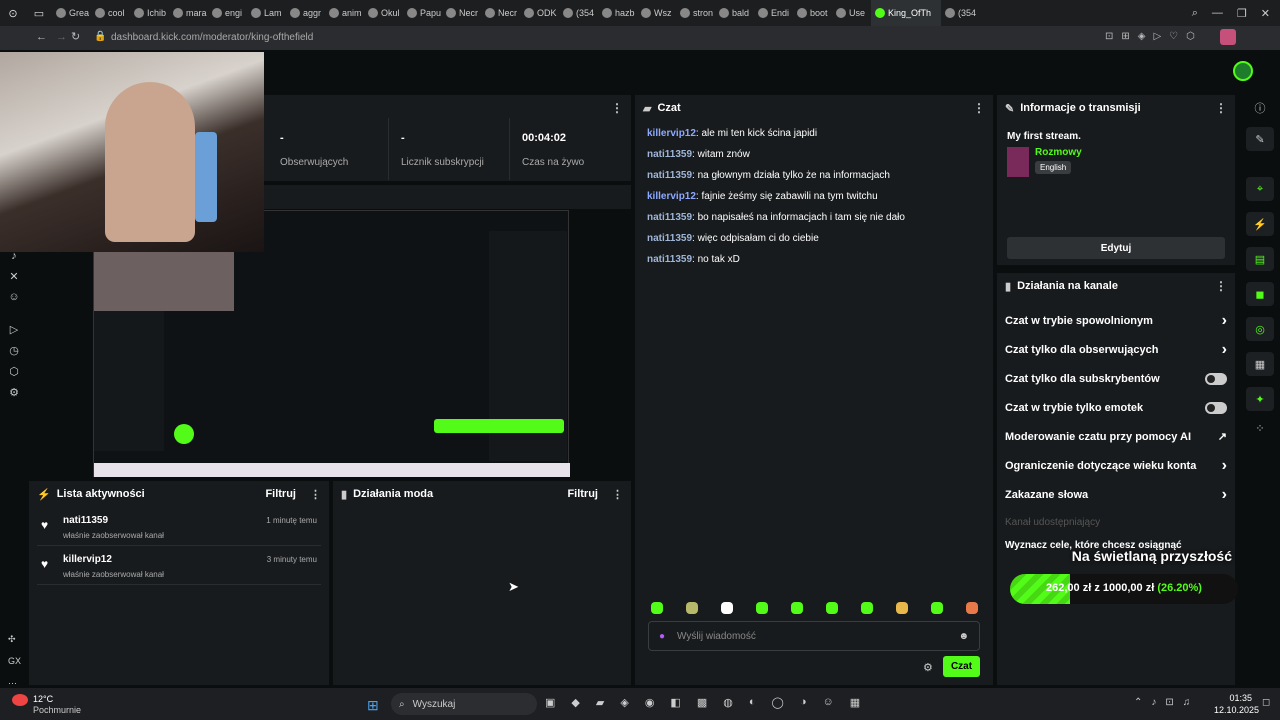 The height and width of the screenshot is (720, 1280). What do you see at coordinates (961, 666) in the screenshot?
I see `send-chat-button: Czat` at bounding box center [961, 666].